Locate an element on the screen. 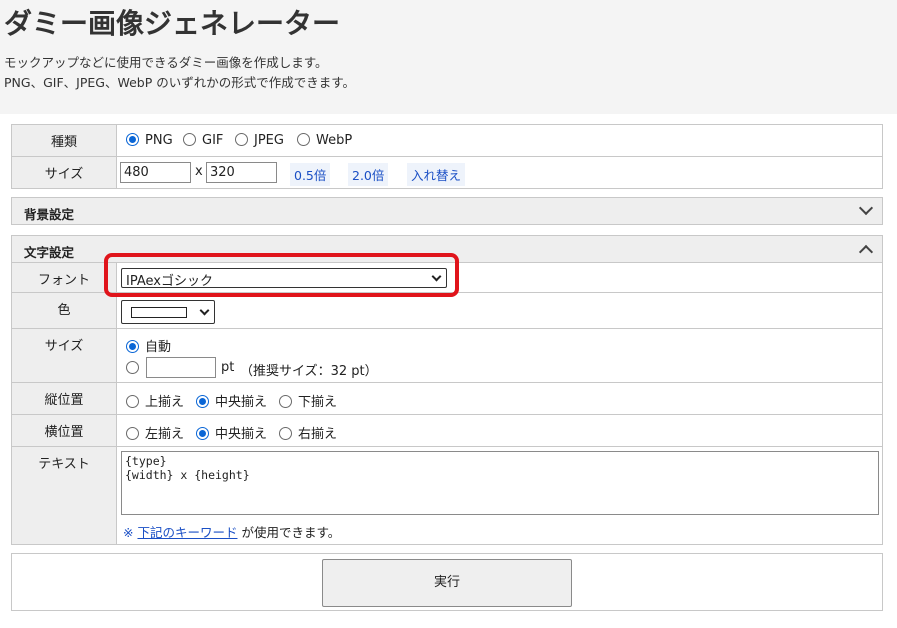 This screenshot has width=897, height=628. text-textarea is located at coordinates (500, 483).